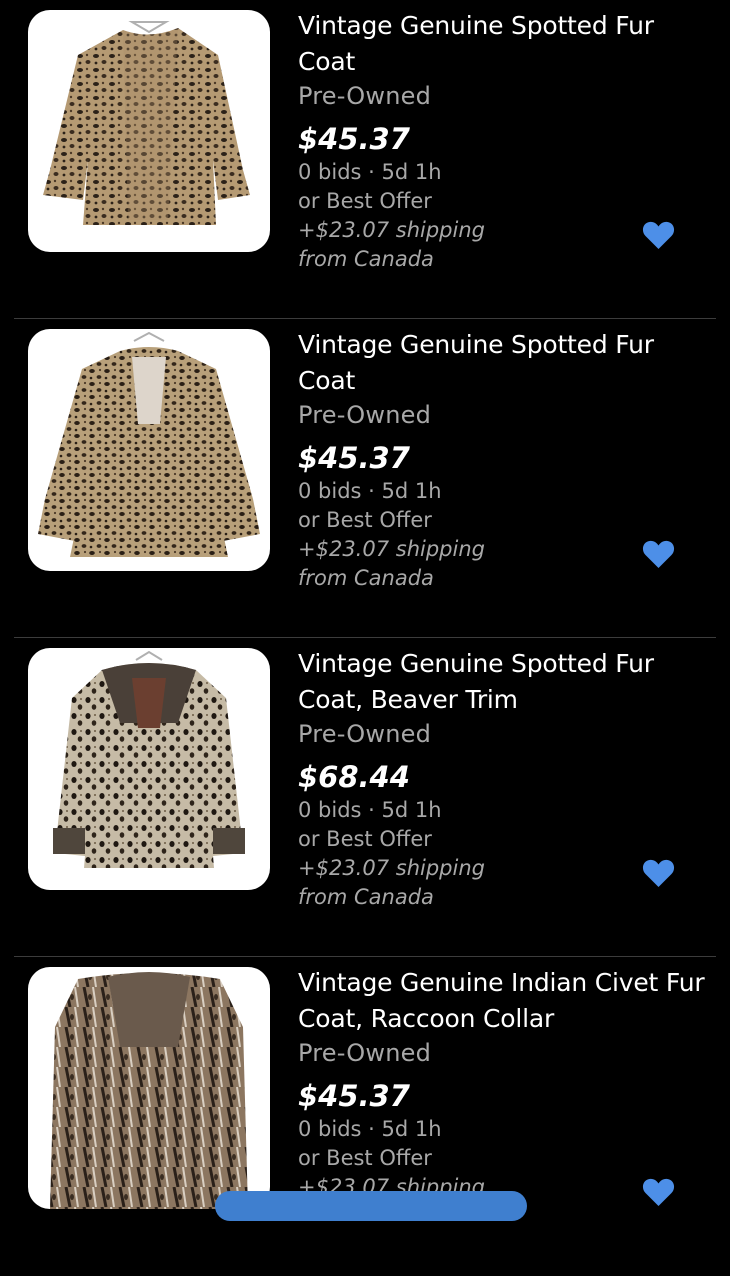 The width and height of the screenshot is (730, 1276). I want to click on item-price: $68.44, so click(354, 777).